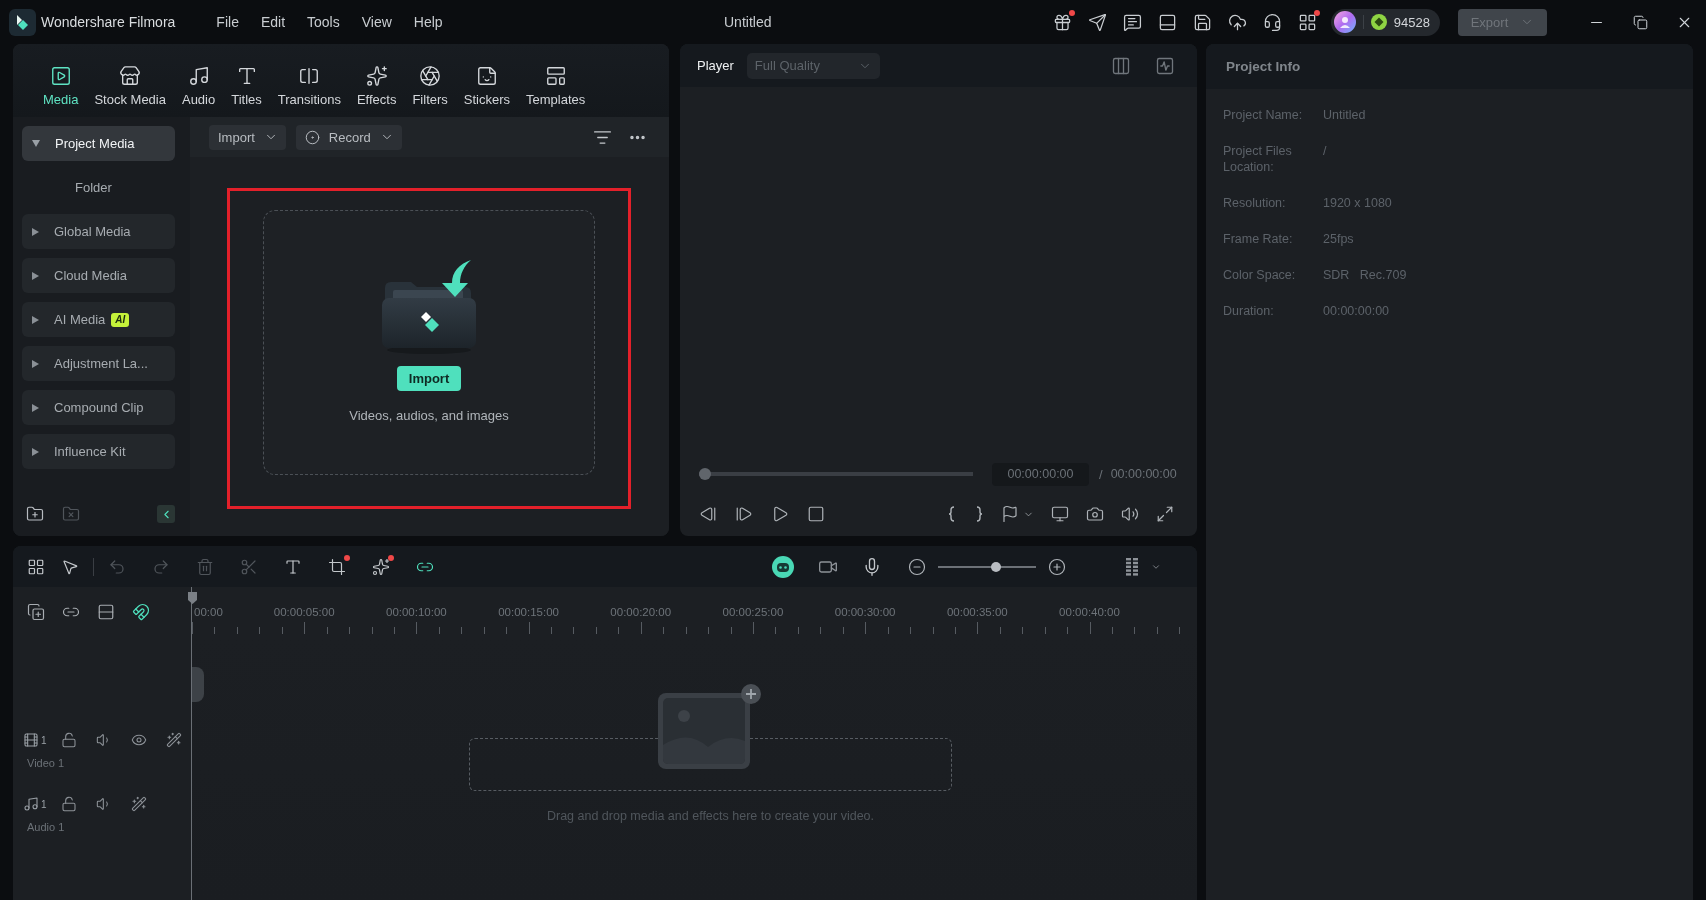 The image size is (1706, 900). Describe the element at coordinates (780, 514) in the screenshot. I see `play-icon` at that location.